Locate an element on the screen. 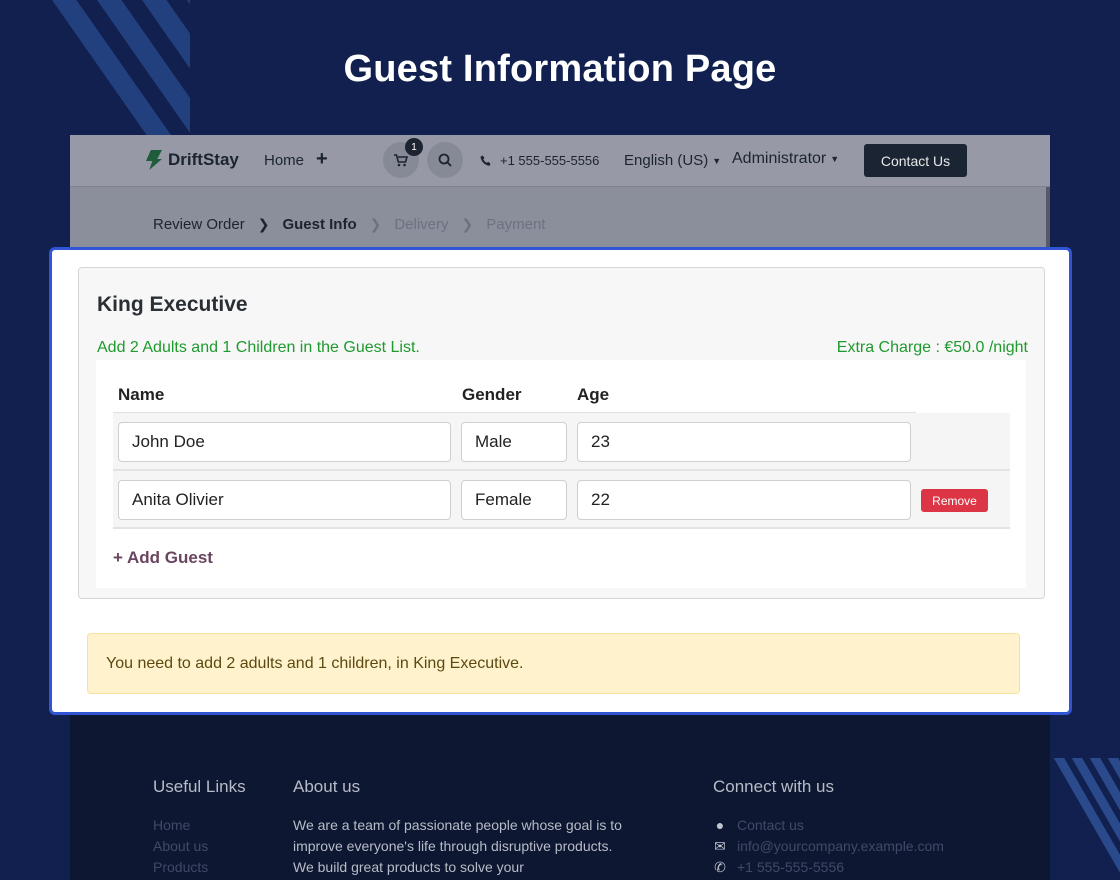 This screenshot has width=1120, height=880. column-header-age: Age is located at coordinates (593, 394).